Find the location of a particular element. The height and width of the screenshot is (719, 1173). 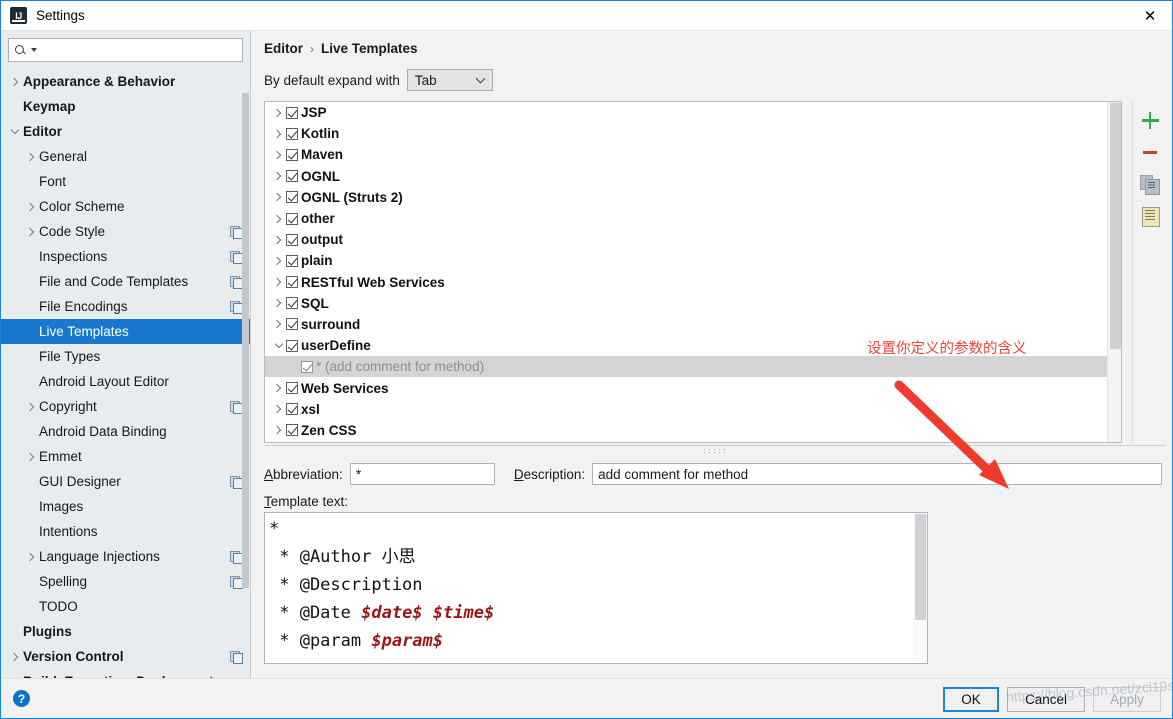

add-icon is located at coordinates (1150, 120).